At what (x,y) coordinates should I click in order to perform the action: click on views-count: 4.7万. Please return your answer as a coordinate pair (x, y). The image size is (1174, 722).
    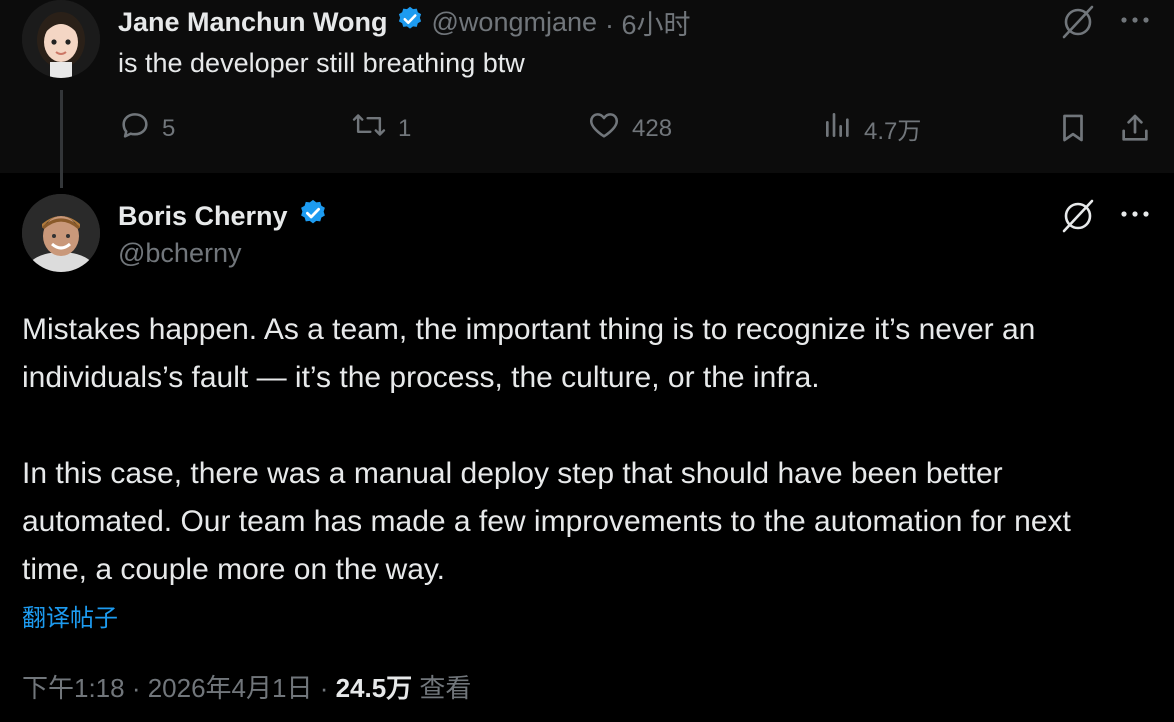
    Looking at the image, I should click on (893, 131).